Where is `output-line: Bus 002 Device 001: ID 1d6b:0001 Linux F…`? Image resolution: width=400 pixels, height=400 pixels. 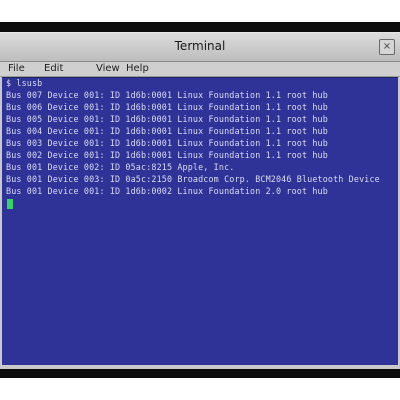 output-line: Bus 002 Device 001: ID 1d6b:0001 Linux F… is located at coordinates (167, 155).